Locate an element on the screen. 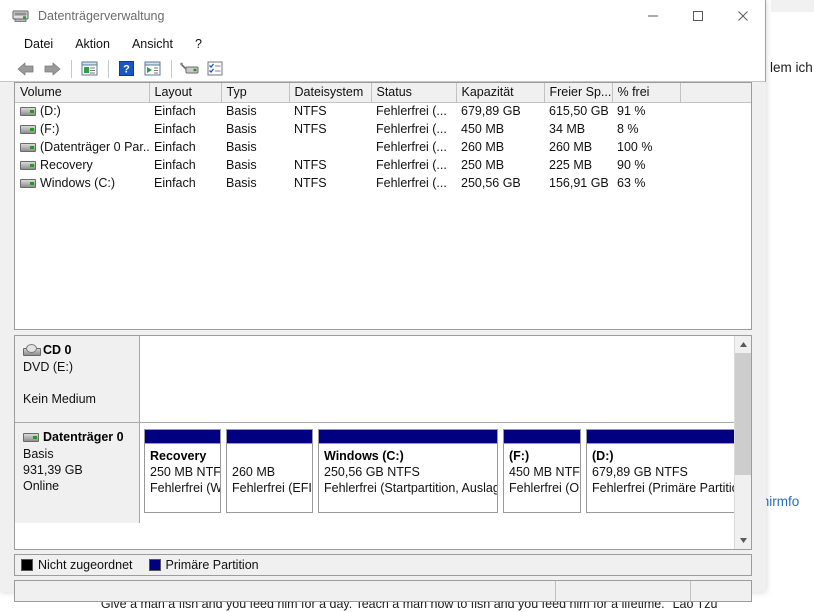 The width and height of the screenshot is (814, 612). legend-item-unallocated: Nicht zugeordnet is located at coordinates (77, 565).